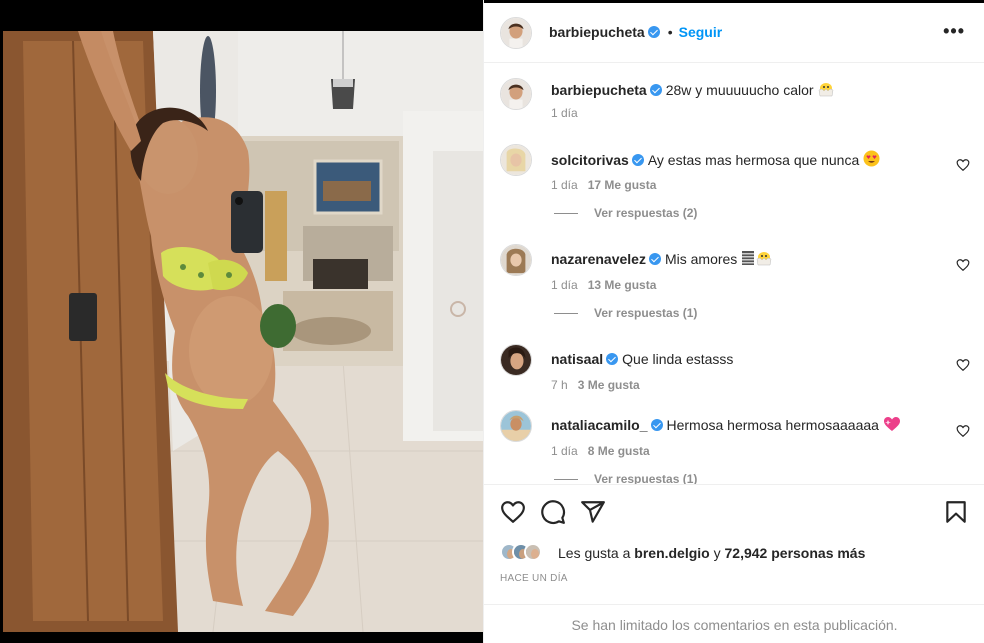  Describe the element at coordinates (553, 512) in the screenshot. I see `comment-bubble-icon` at that location.